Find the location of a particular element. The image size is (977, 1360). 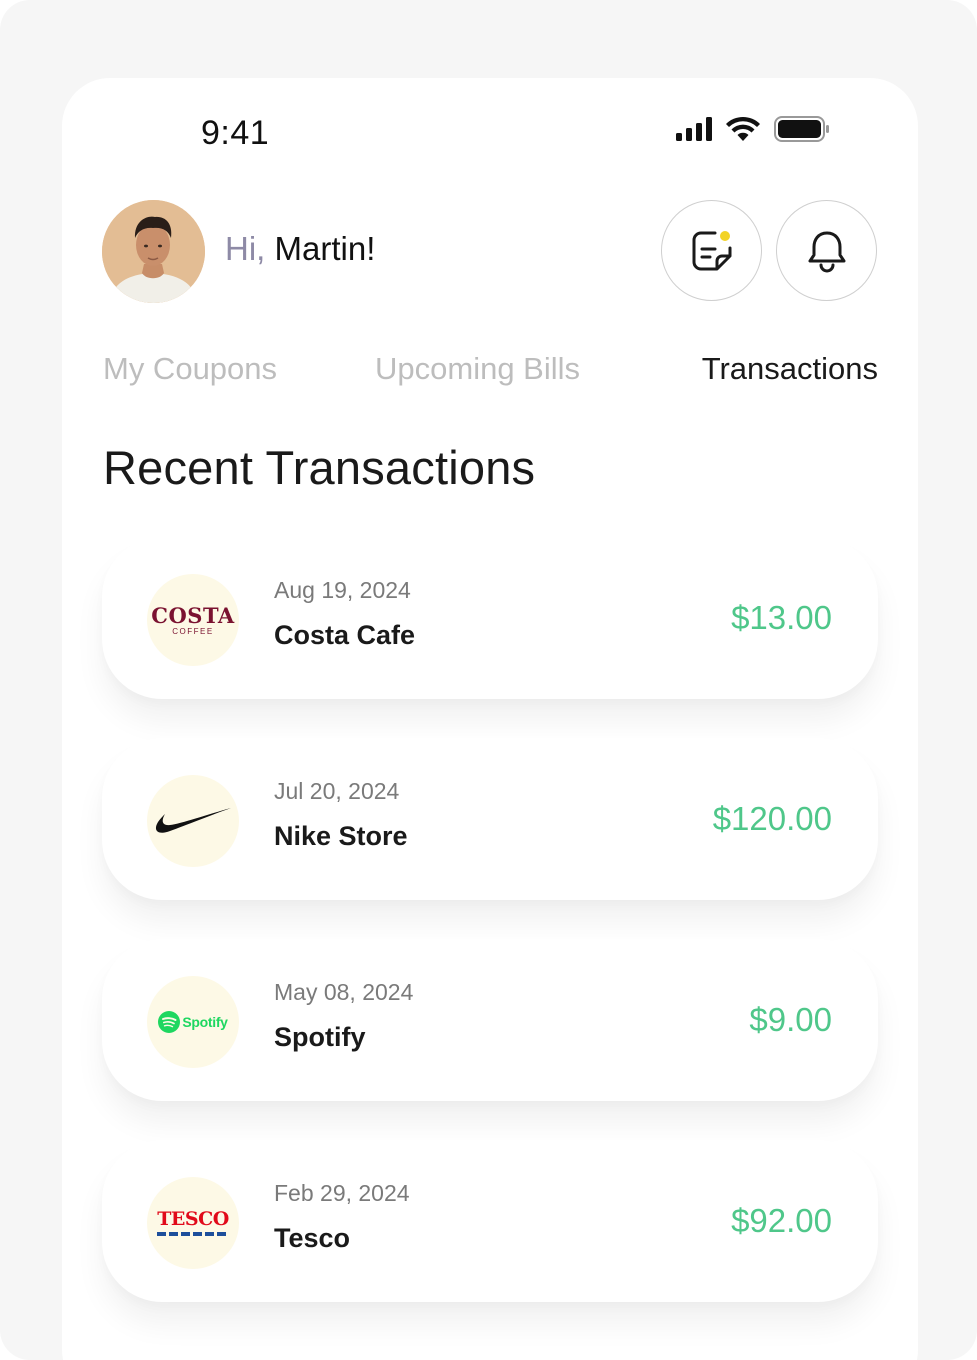

signal-icon is located at coordinates (694, 129).